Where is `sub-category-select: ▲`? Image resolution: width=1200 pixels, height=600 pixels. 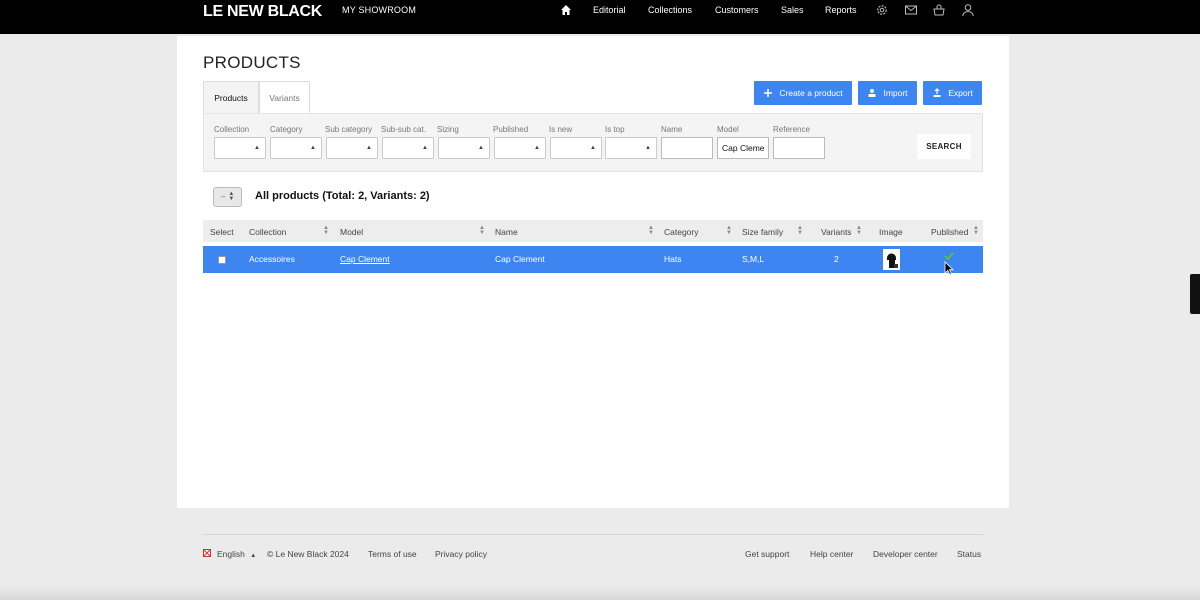 sub-category-select: ▲ is located at coordinates (352, 148).